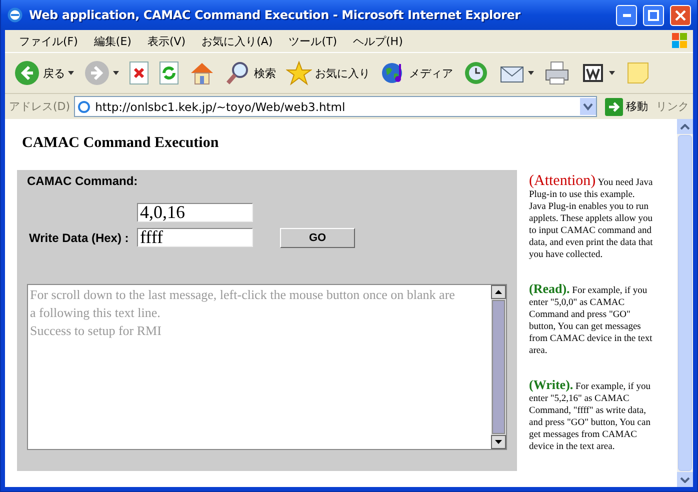 The width and height of the screenshot is (698, 492). What do you see at coordinates (275, 15) in the screenshot?
I see `window-title: Web application, CAMAC Command Execution - Microsoft Internet Explorer` at bounding box center [275, 15].